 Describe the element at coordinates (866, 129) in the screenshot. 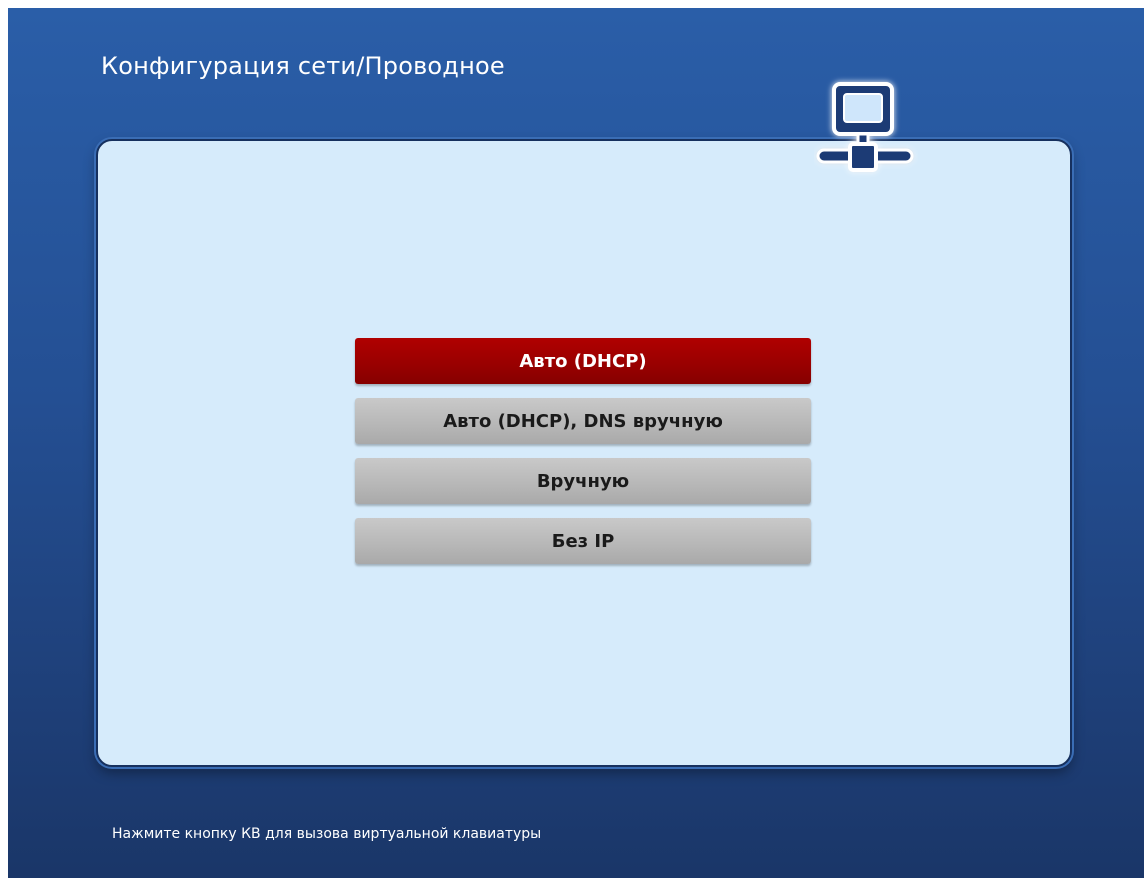

I see `wired-network-icon` at that location.